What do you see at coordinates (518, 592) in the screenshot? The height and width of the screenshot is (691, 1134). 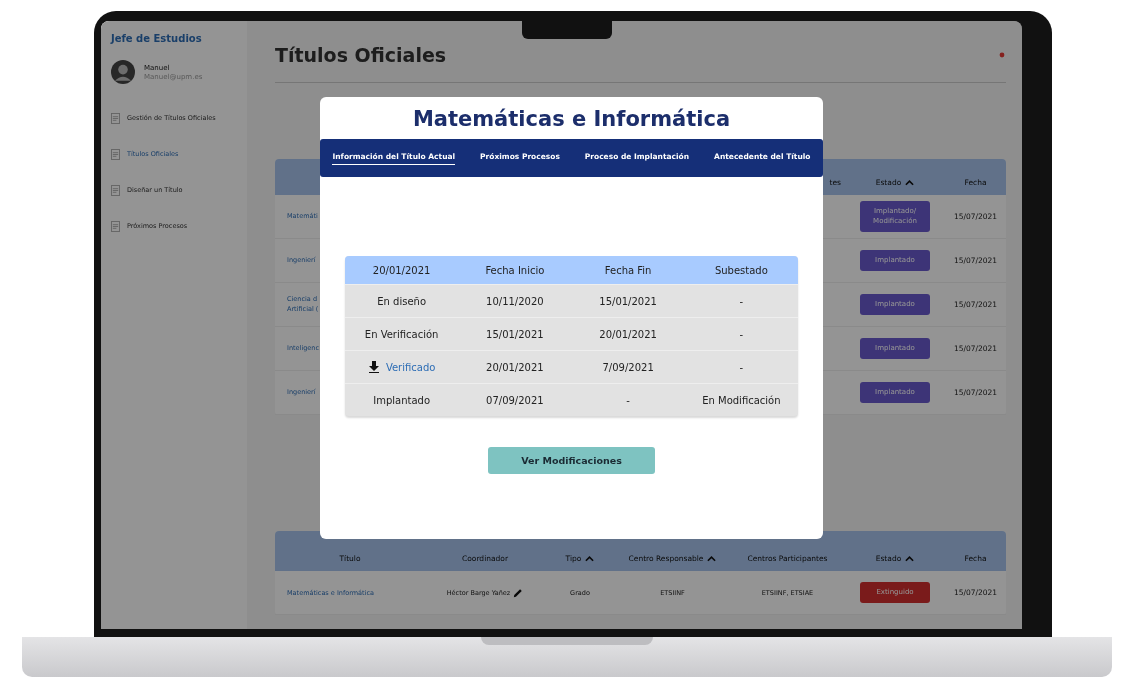 I see `pencil-icon` at bounding box center [518, 592].